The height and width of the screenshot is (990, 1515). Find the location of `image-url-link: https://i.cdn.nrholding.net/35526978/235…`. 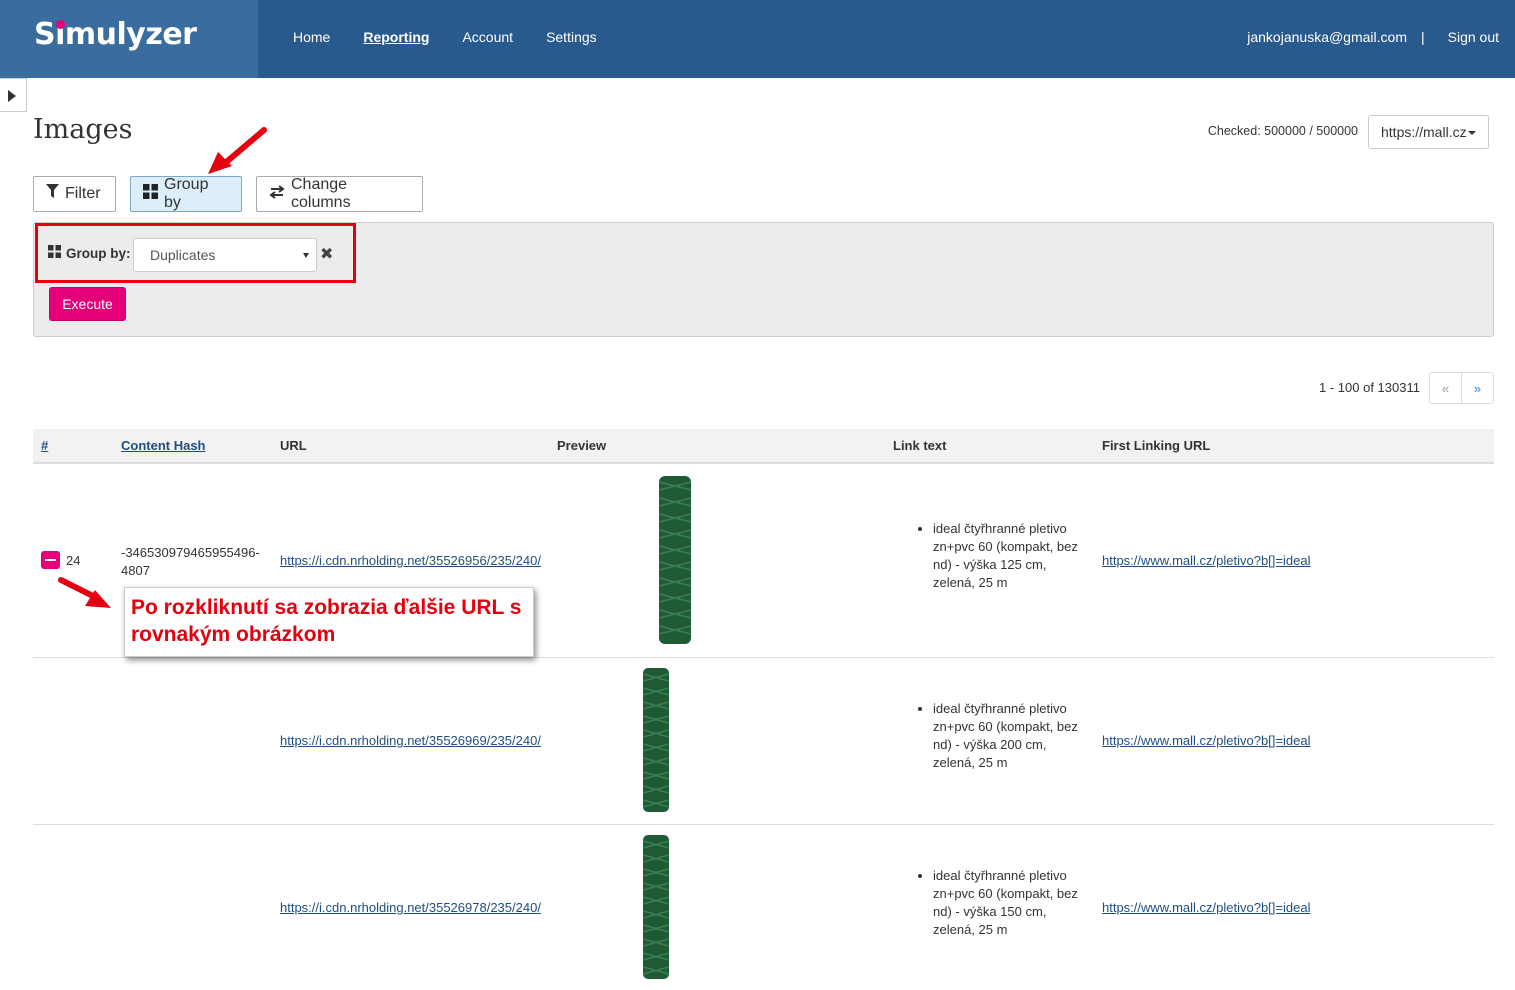

image-url-link: https://i.cdn.nrholding.net/35526978/235… is located at coordinates (410, 907).